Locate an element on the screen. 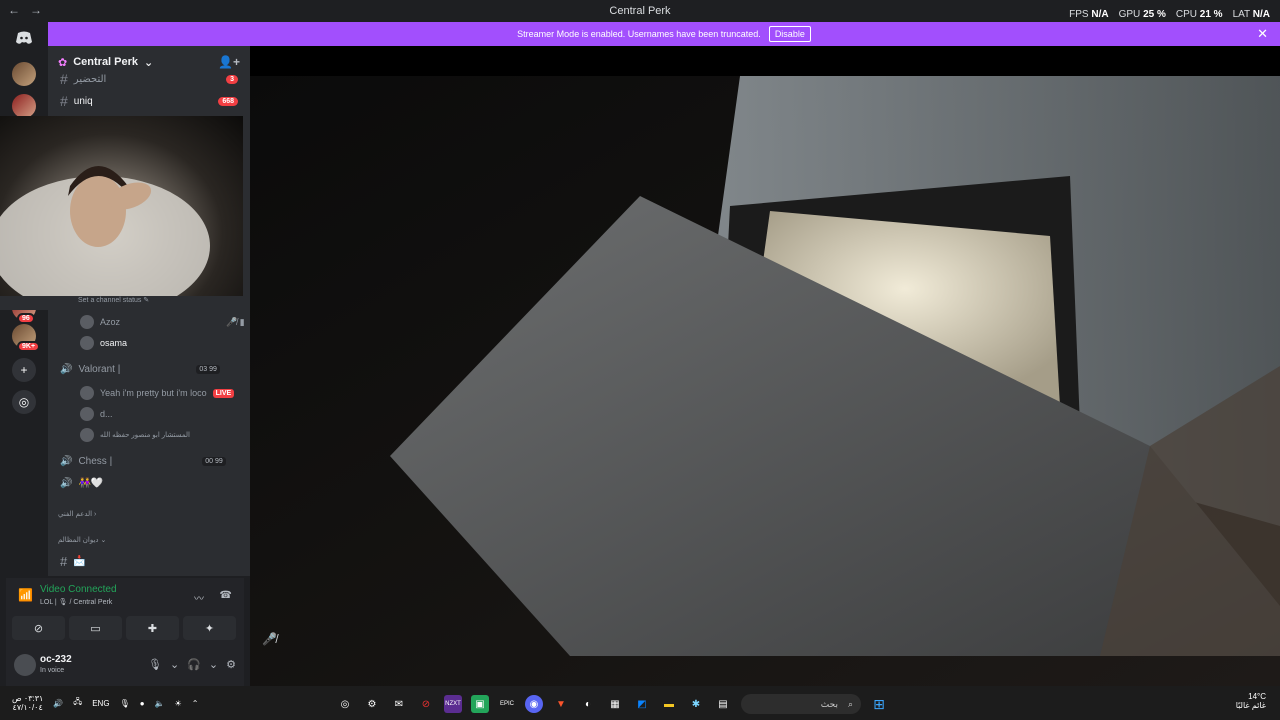 This screenshot has width=1280, height=720. camera-off-icon: ⊘ is located at coordinates (38, 628).